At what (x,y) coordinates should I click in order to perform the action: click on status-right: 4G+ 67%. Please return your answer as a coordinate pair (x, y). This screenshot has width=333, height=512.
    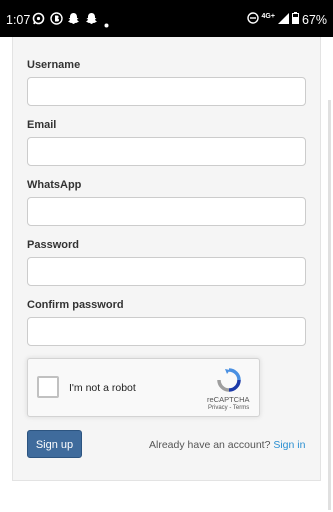
    Looking at the image, I should click on (286, 19).